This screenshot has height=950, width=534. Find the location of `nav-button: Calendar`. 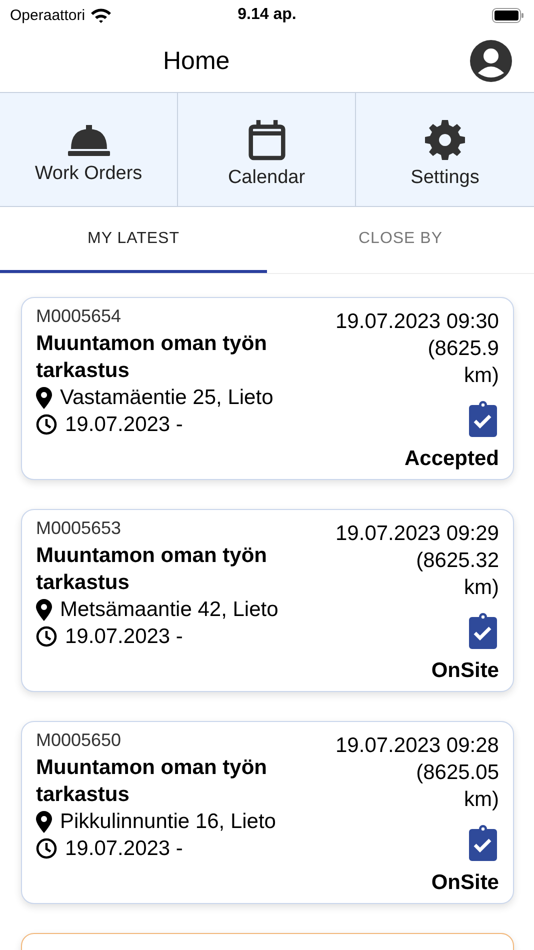

nav-button: Calendar is located at coordinates (267, 149).